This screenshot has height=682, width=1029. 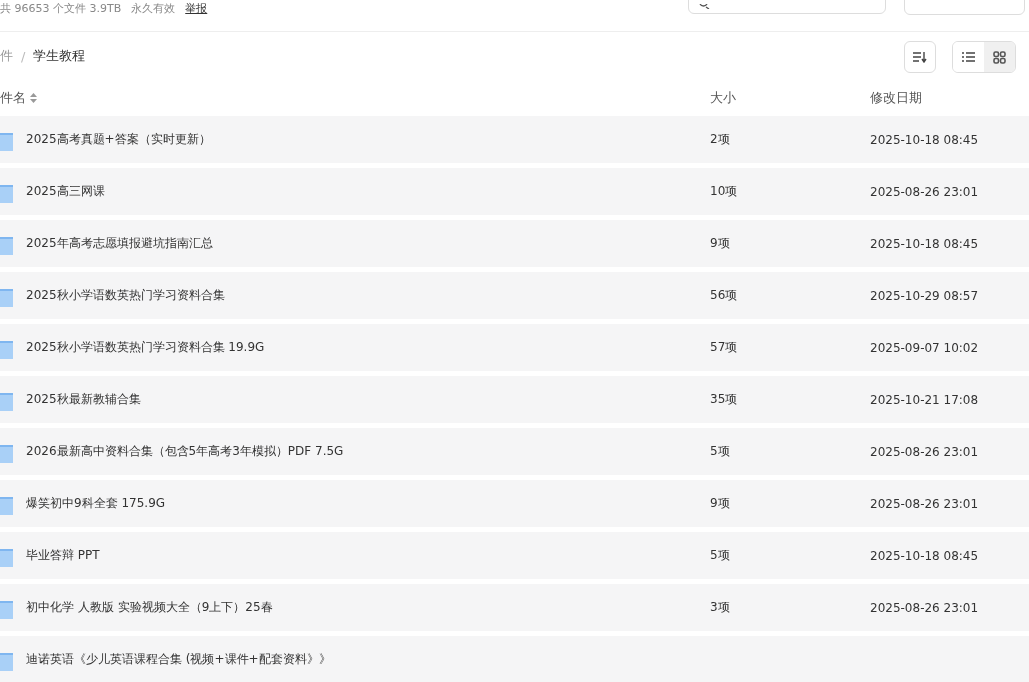 I want to click on file-size: 2项, so click(x=720, y=139).